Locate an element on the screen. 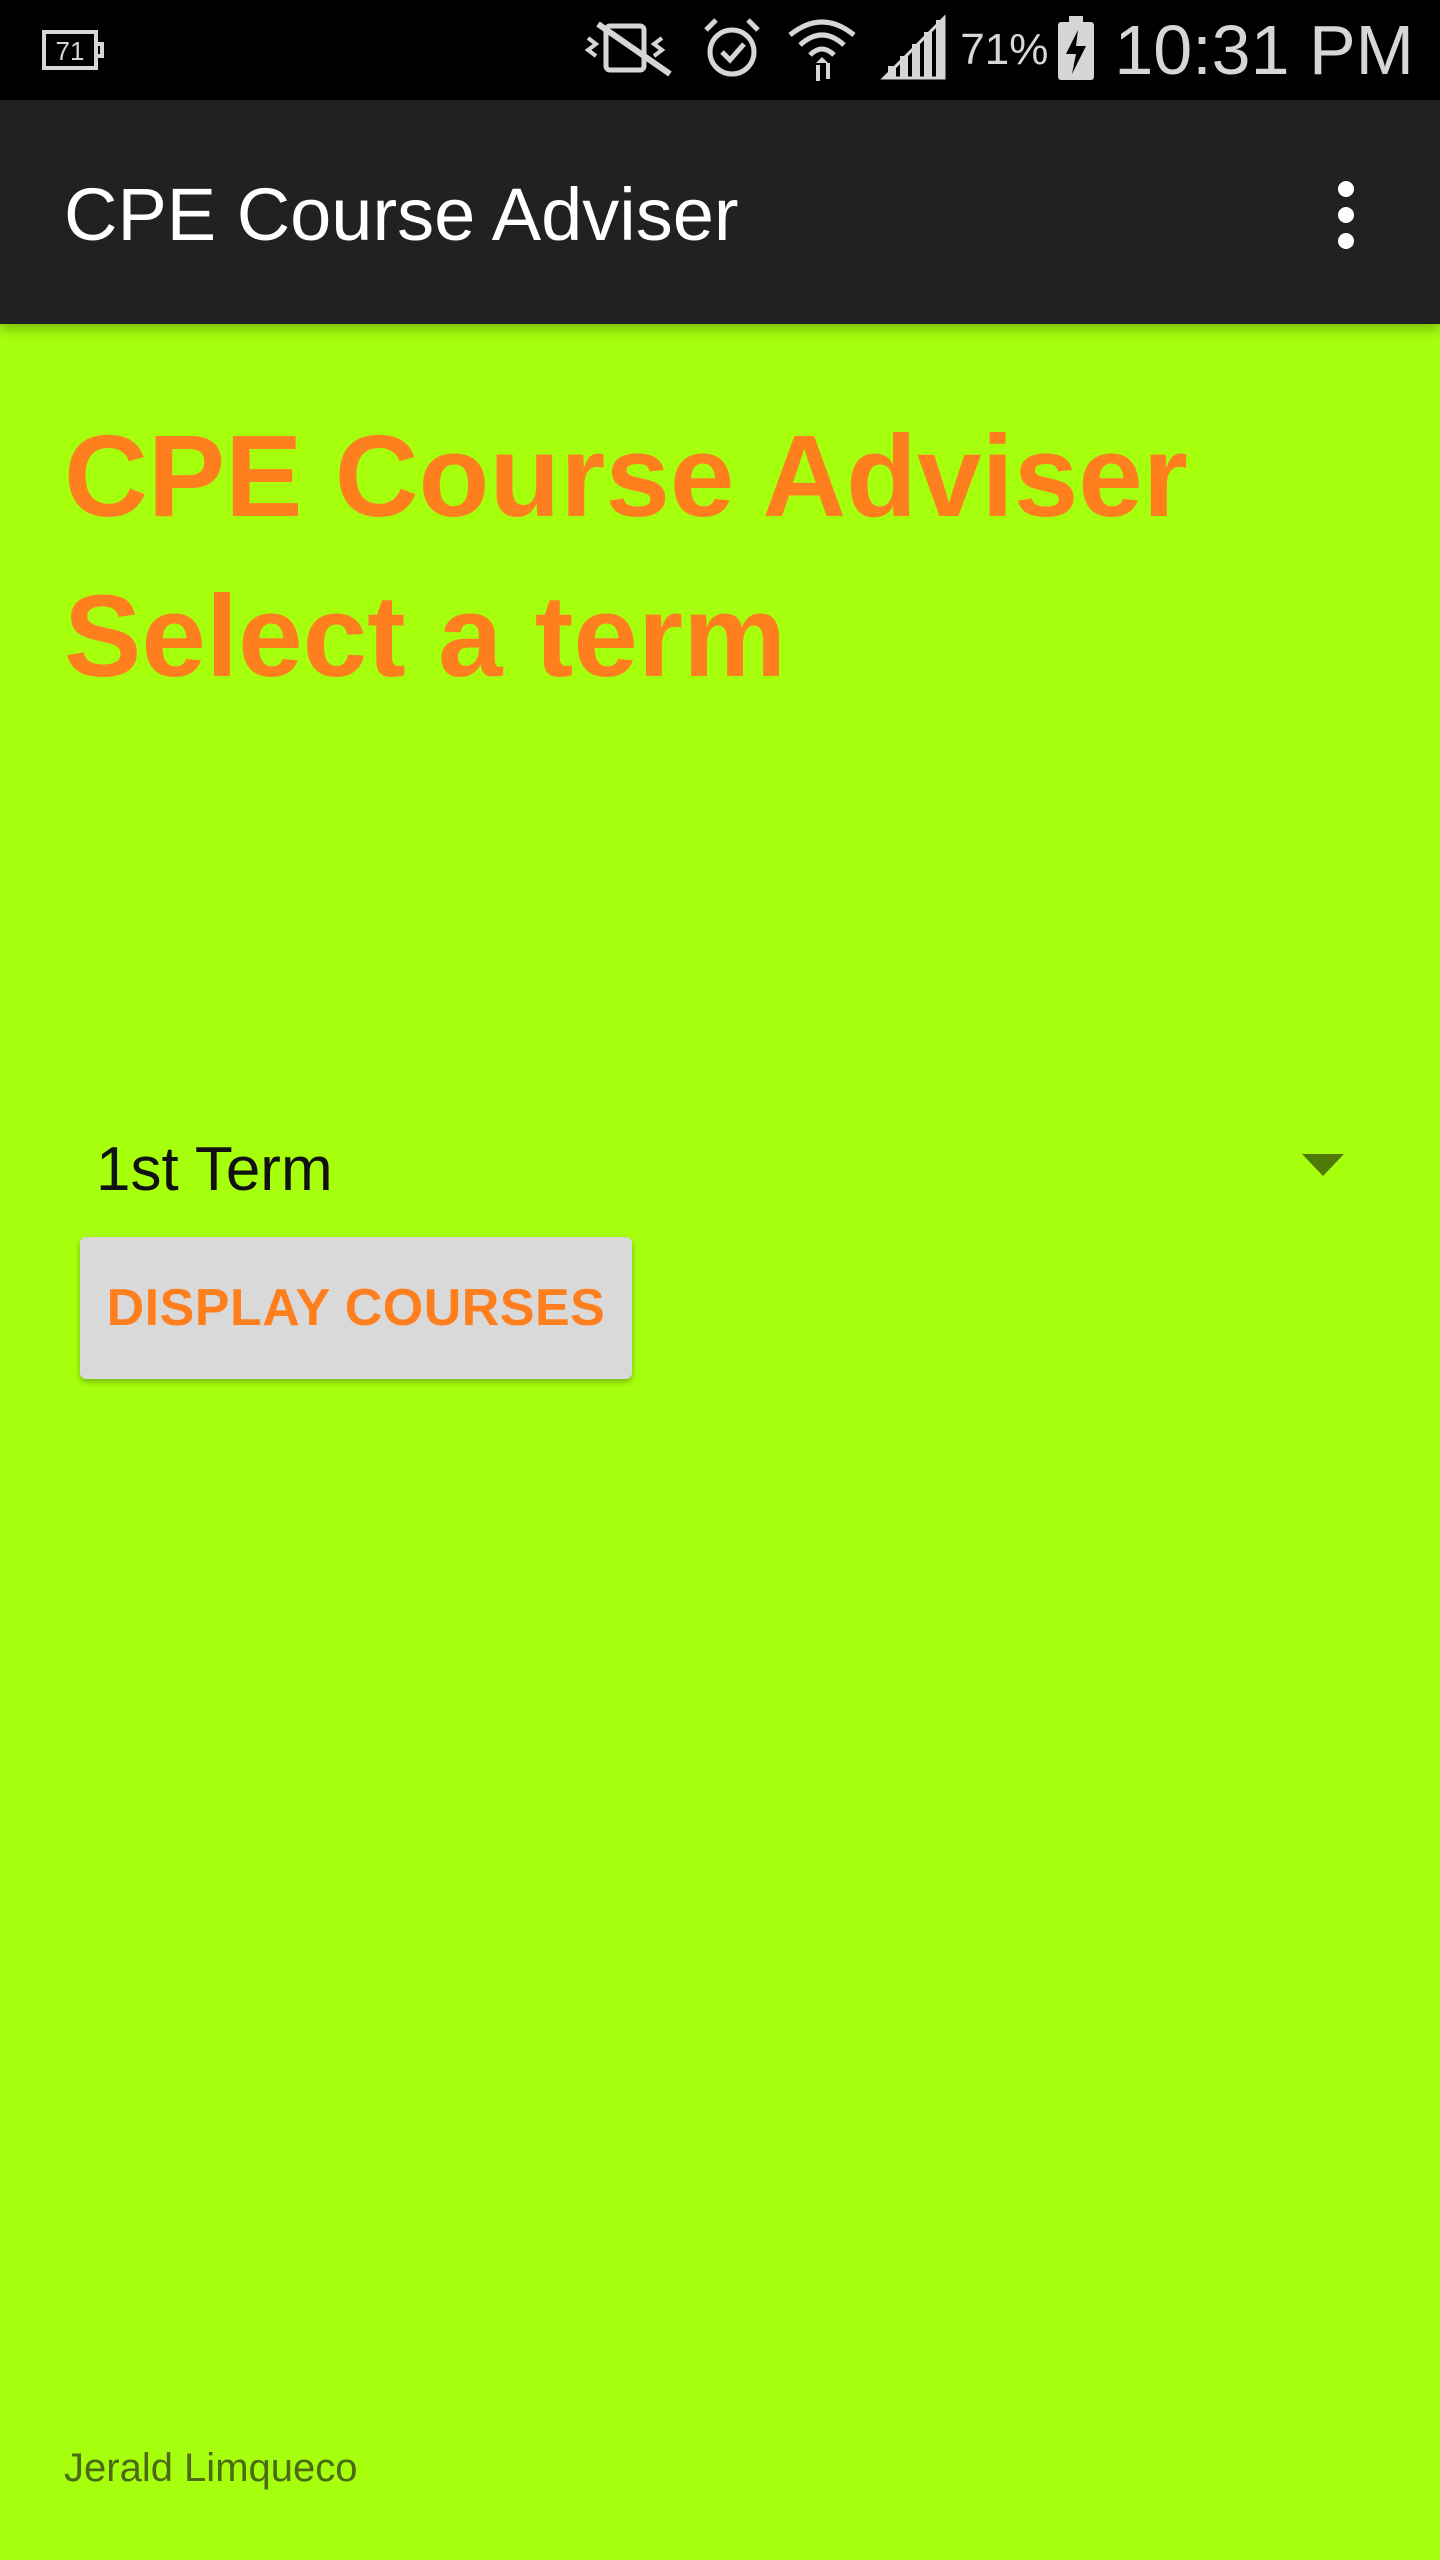 The image size is (1440, 2560). svg-text: 71 is located at coordinates (70, 51).